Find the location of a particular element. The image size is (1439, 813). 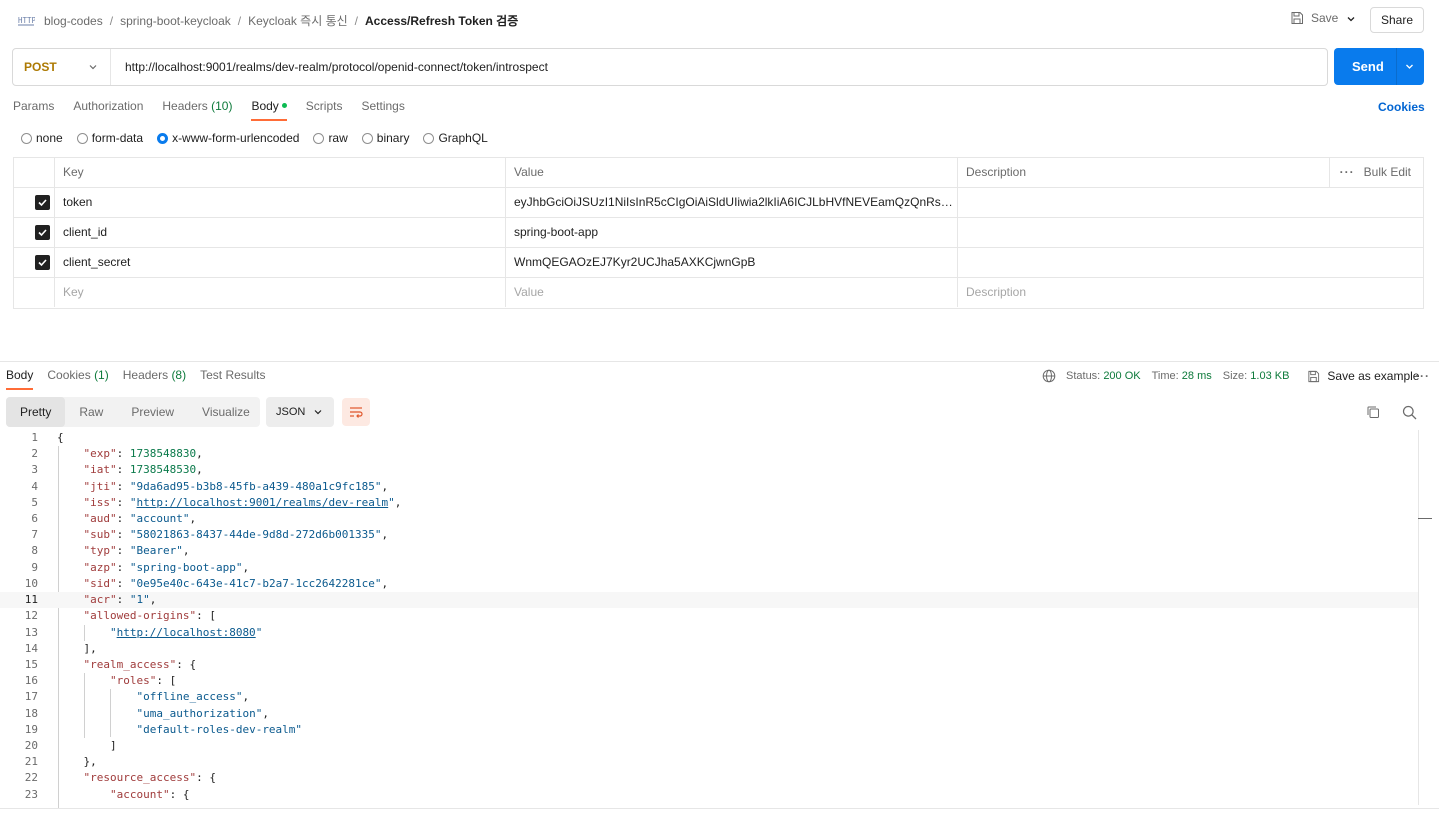

code-line: 8 "typ": "Bearer", is located at coordinates (709, 551).